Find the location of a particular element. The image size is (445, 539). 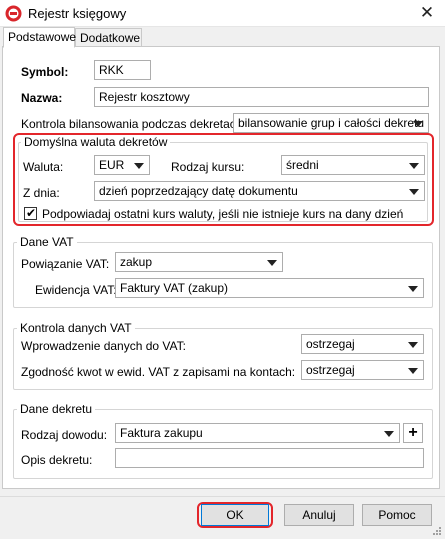

doc-type-value: Faktura zakupu is located at coordinates (161, 433).